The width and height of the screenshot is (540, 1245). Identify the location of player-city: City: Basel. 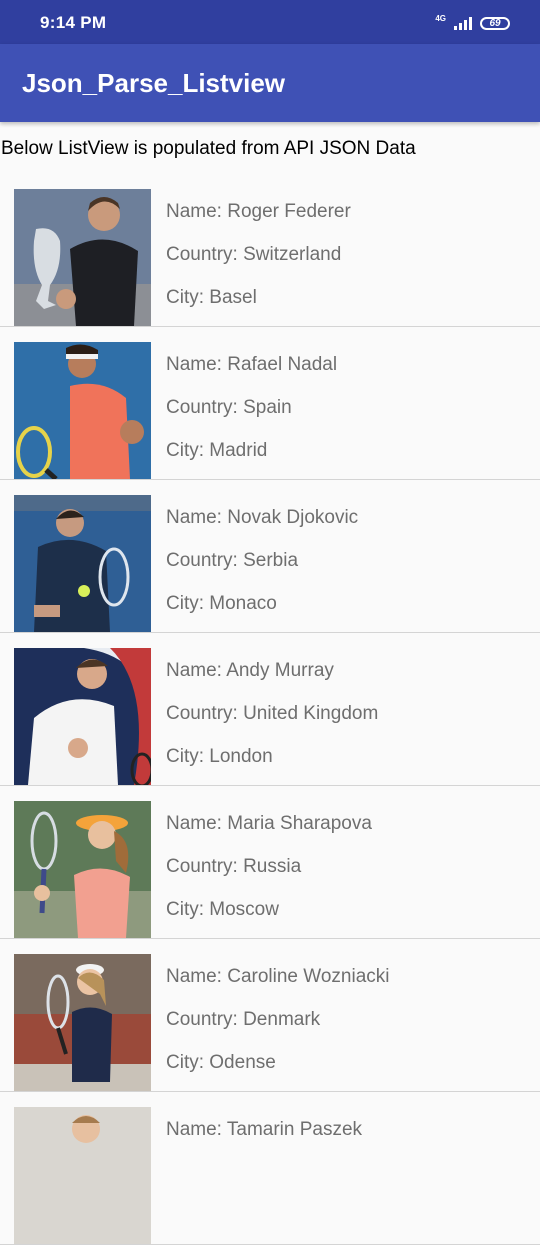
(211, 297).